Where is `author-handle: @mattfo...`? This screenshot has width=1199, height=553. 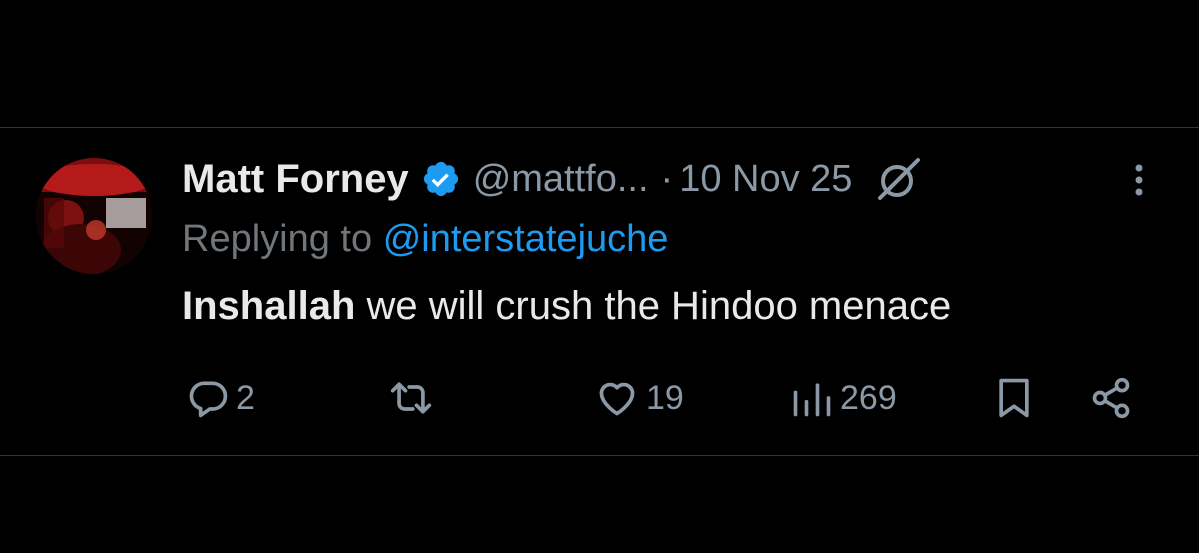
author-handle: @mattfo... is located at coordinates (561, 179).